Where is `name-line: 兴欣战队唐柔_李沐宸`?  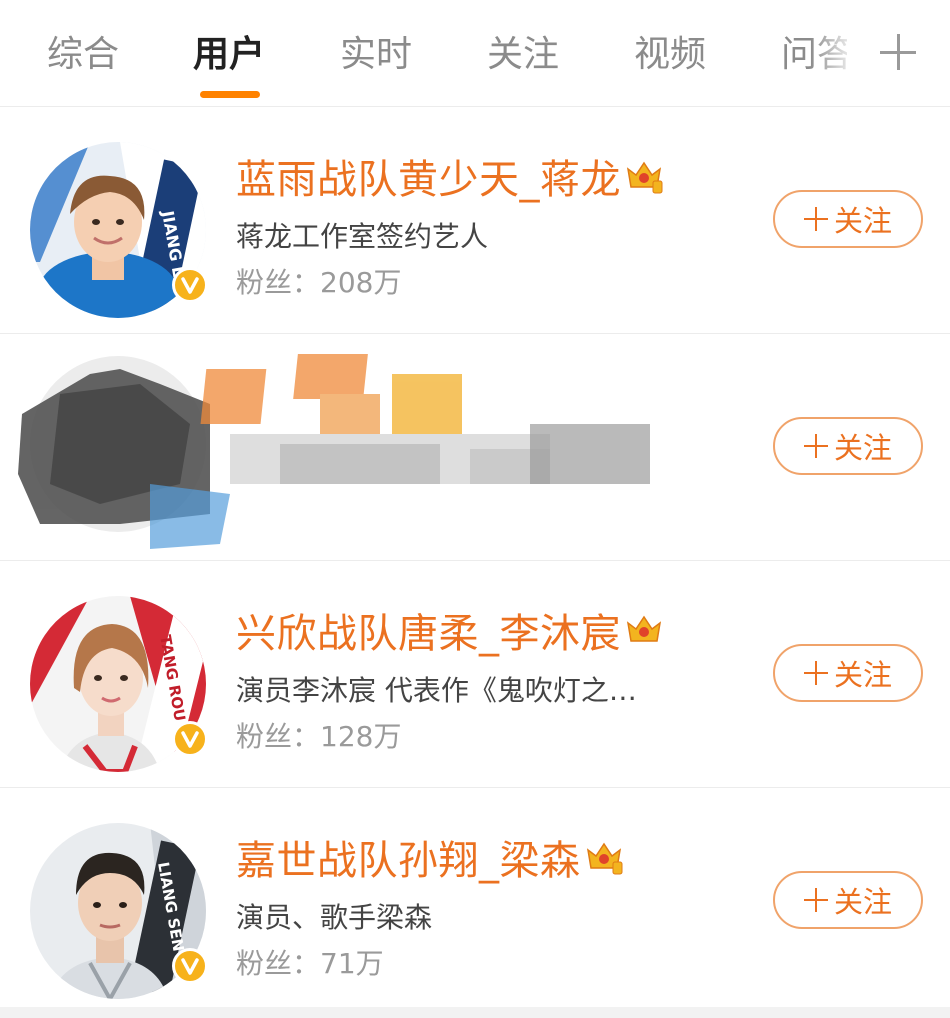 name-line: 兴欣战队唐柔_李沐宸 is located at coordinates (449, 631).